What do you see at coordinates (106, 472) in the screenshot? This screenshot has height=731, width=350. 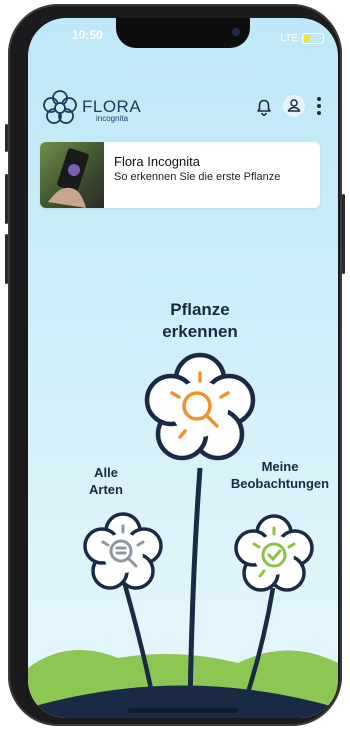 I see `species-label-line1: Alle` at bounding box center [106, 472].